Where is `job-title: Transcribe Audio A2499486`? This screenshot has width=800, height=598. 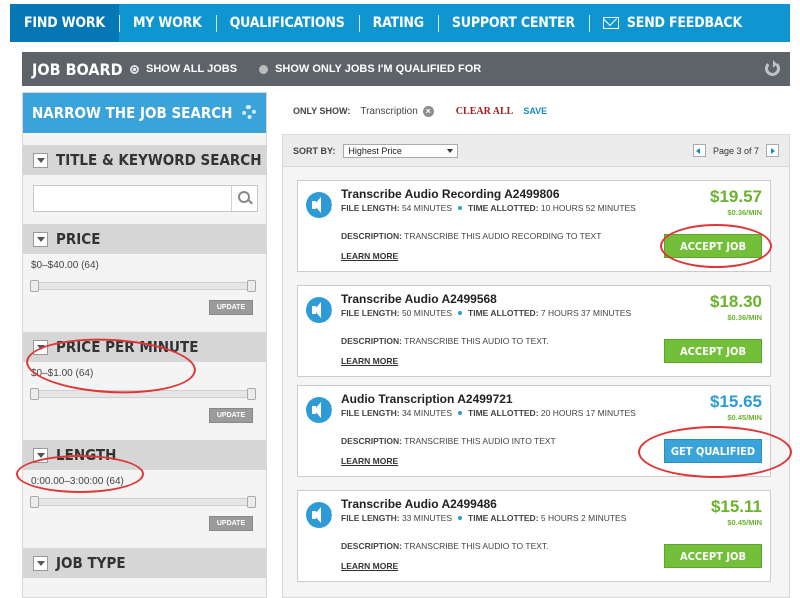 job-title: Transcribe Audio A2499486 is located at coordinates (419, 504).